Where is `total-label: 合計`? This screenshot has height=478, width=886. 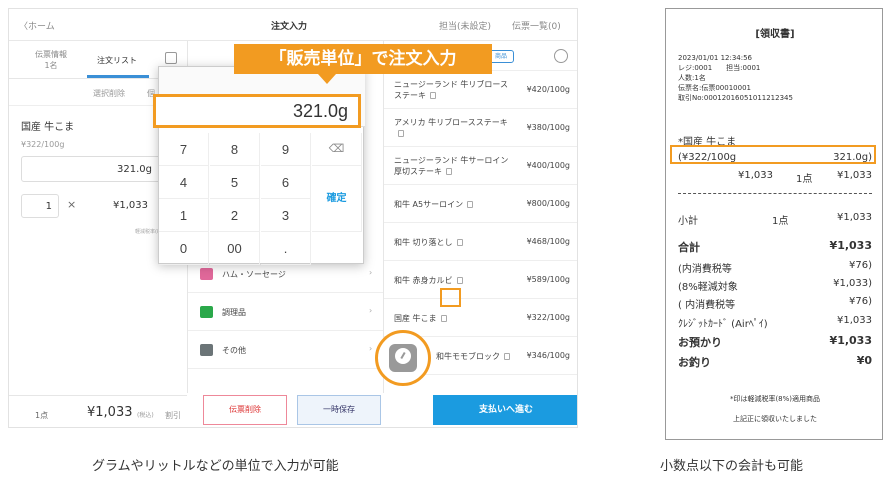 total-label: 合計 is located at coordinates (689, 247).